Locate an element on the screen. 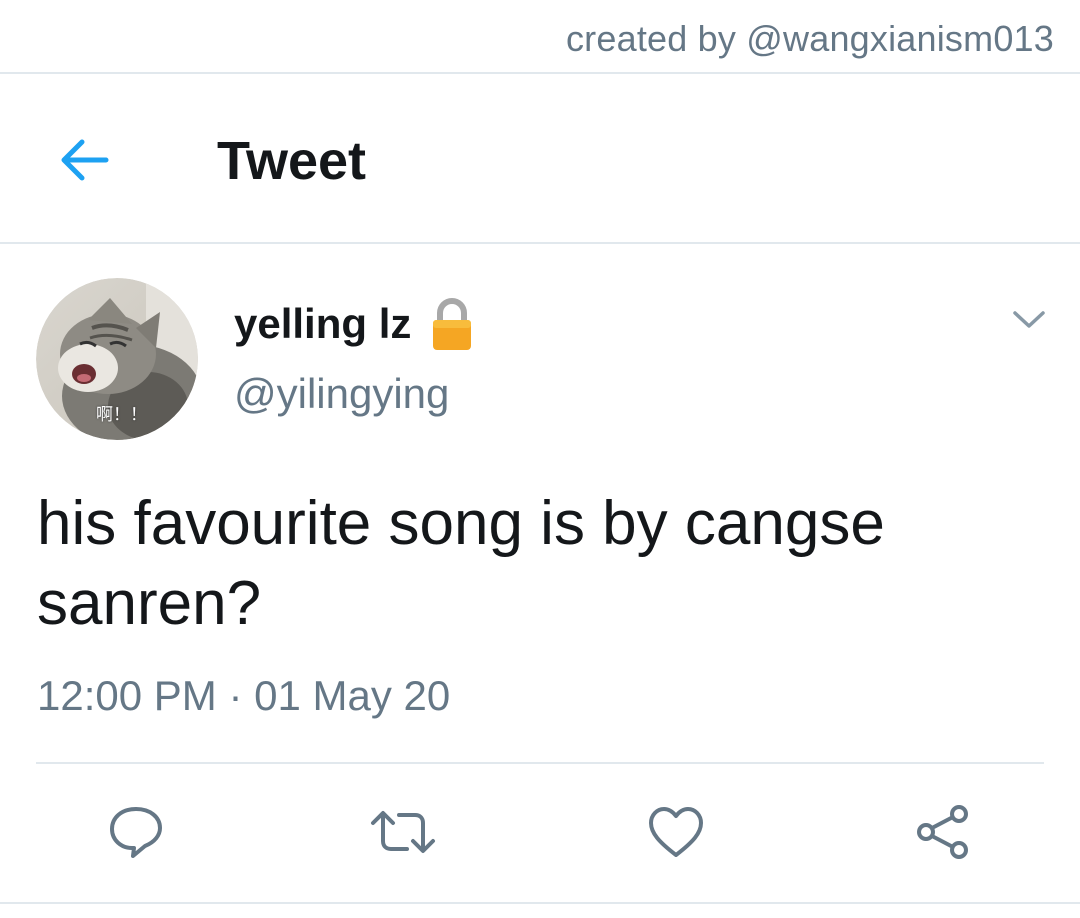 The width and height of the screenshot is (1080, 918). author-handle: @yilingying is located at coordinates (341, 394).